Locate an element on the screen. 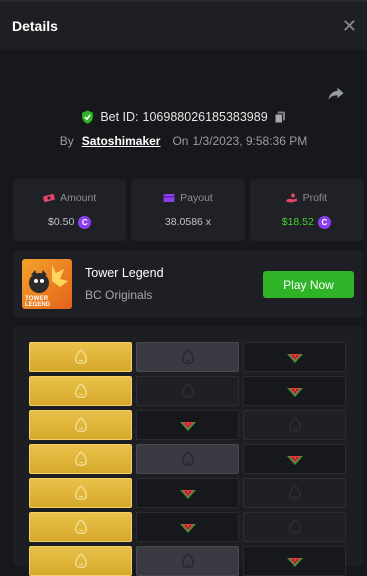 The image size is (367, 576). amount-value: $0.50 is located at coordinates (61, 222).